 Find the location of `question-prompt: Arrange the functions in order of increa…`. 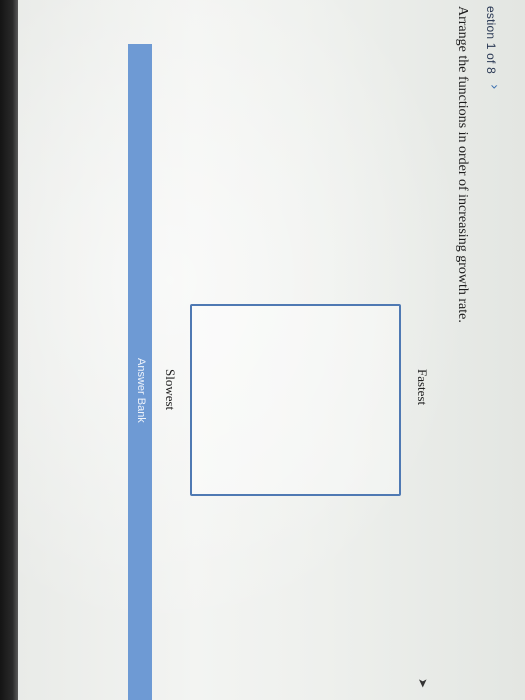

question-prompt: Arrange the functions in order of increa… is located at coordinates (462, 164).